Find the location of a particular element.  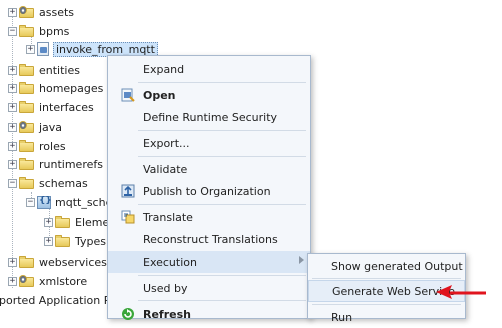

tree-item-runtimerefs: + runtimerefs is located at coordinates (55, 164).